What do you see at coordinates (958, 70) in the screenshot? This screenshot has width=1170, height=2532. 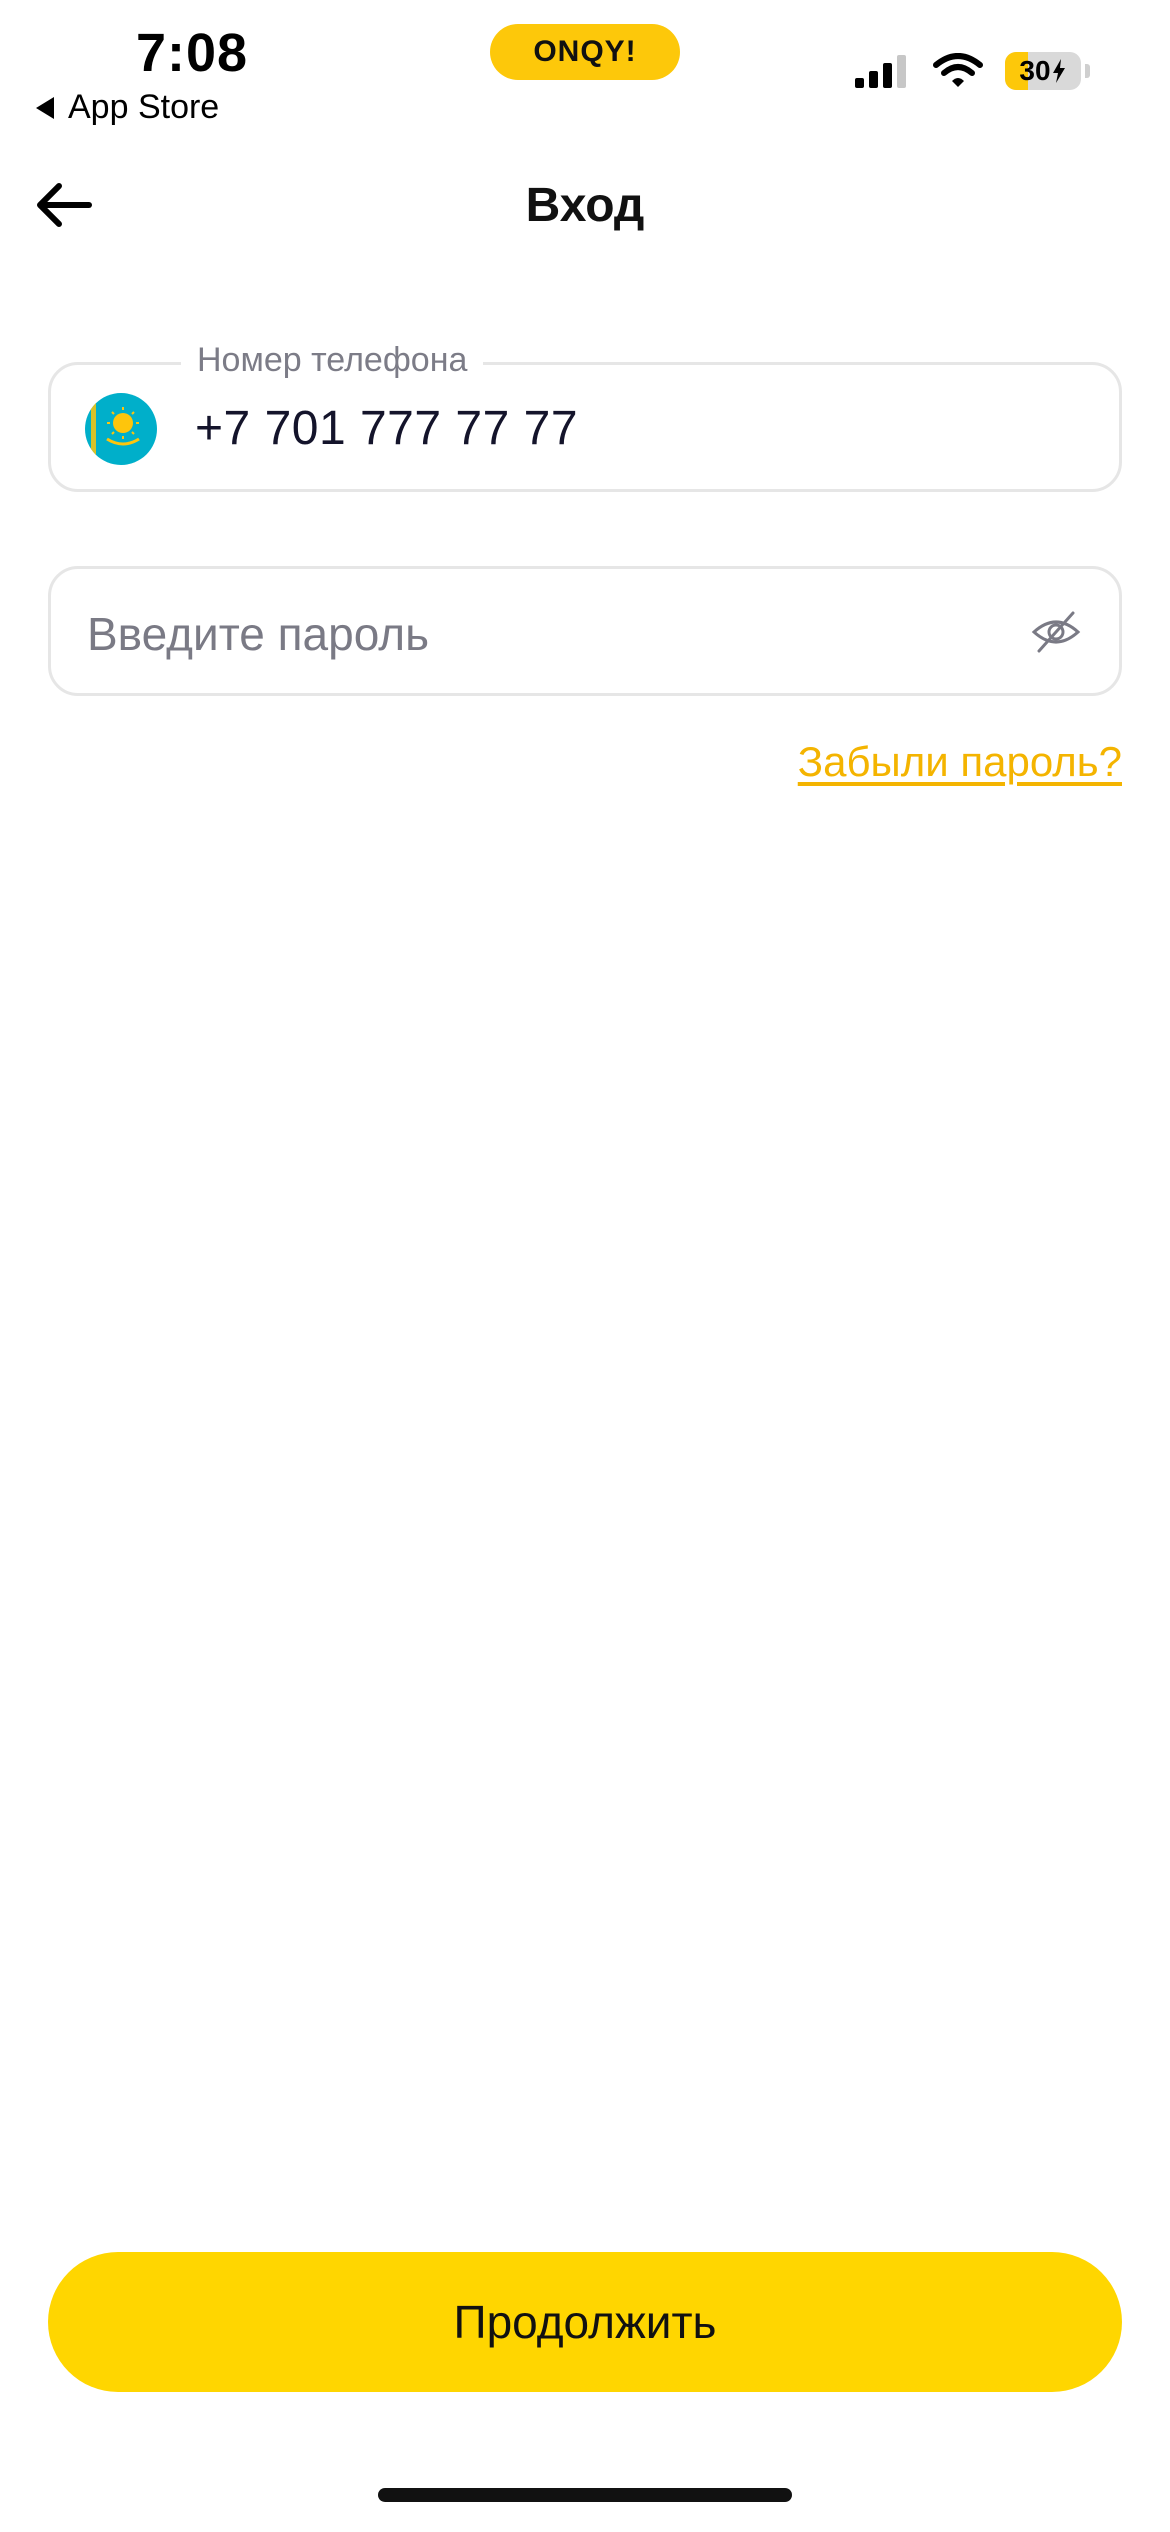 I see `wifi-icon` at bounding box center [958, 70].